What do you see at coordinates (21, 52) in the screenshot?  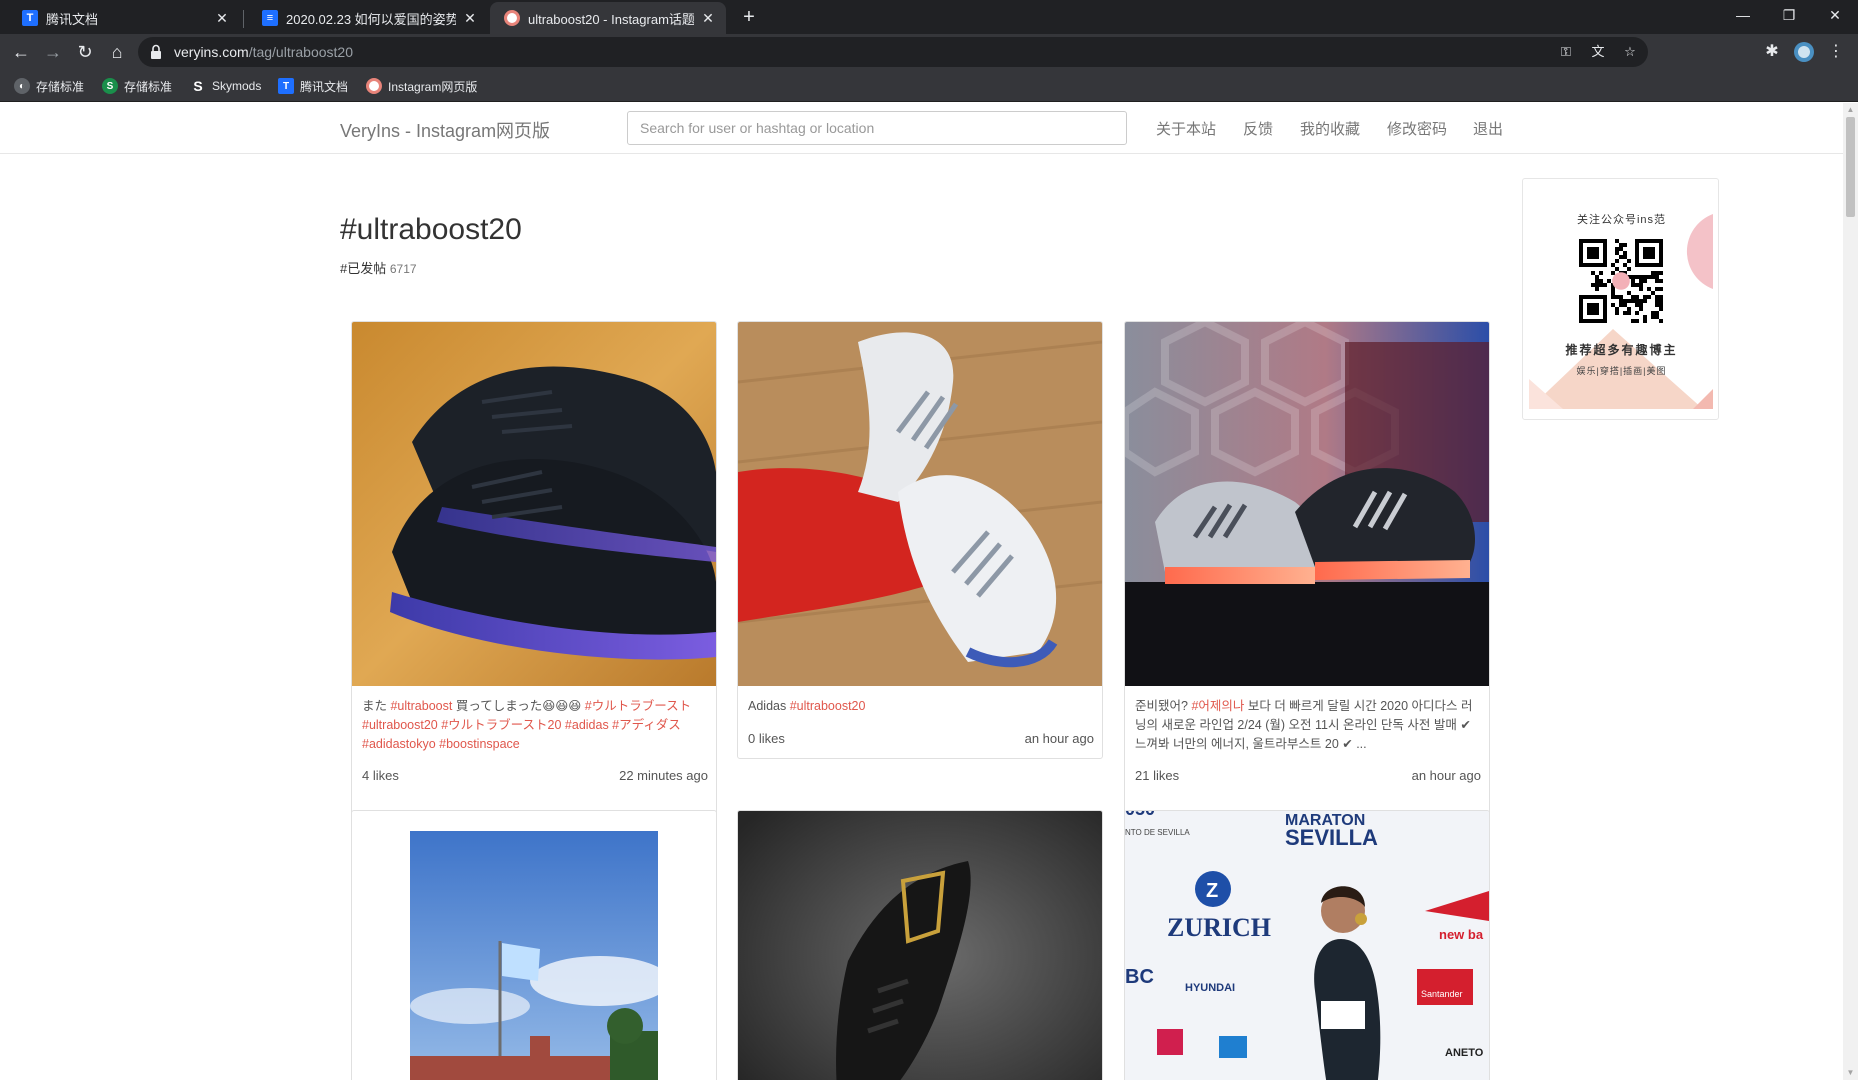 I see `back-icon: ←` at bounding box center [21, 52].